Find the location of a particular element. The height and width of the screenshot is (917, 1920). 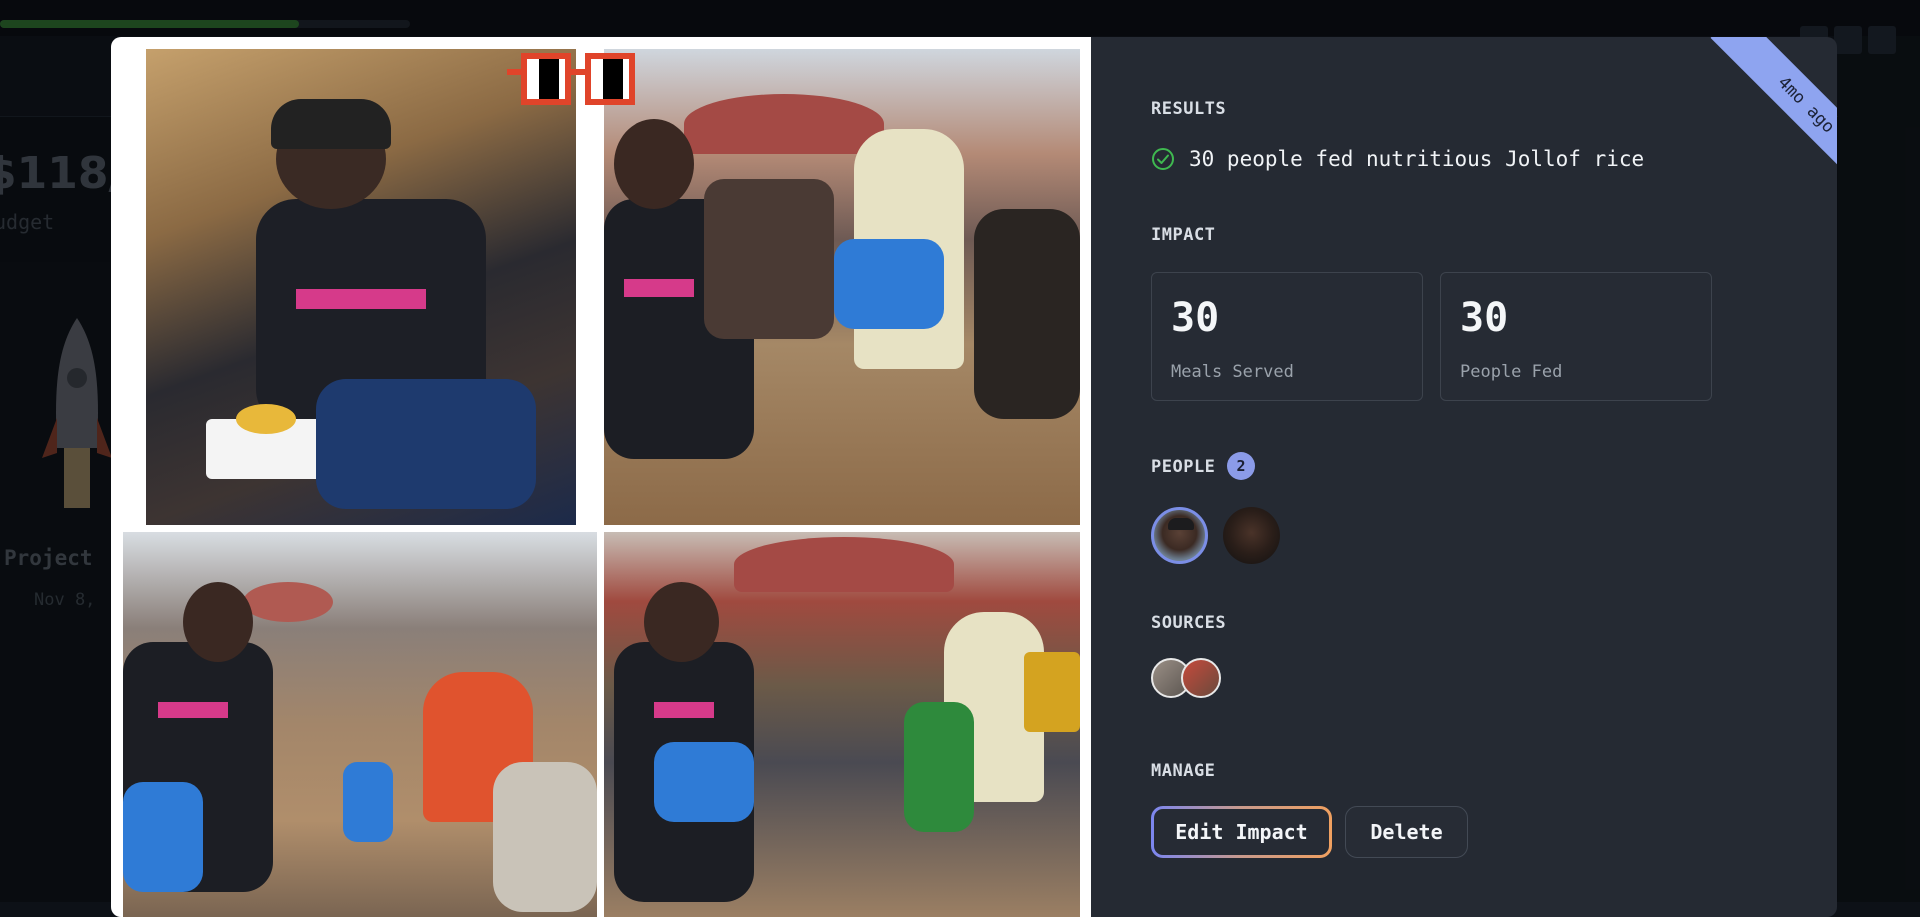

delete-button: Delete is located at coordinates (1406, 832).